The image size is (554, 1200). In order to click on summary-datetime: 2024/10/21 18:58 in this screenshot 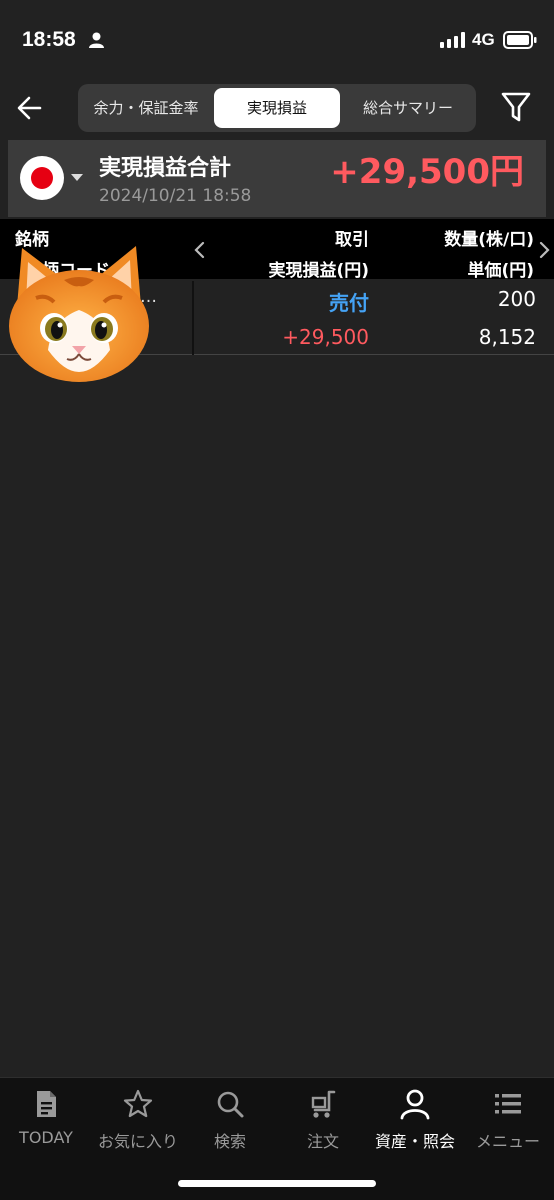, I will do `click(175, 196)`.